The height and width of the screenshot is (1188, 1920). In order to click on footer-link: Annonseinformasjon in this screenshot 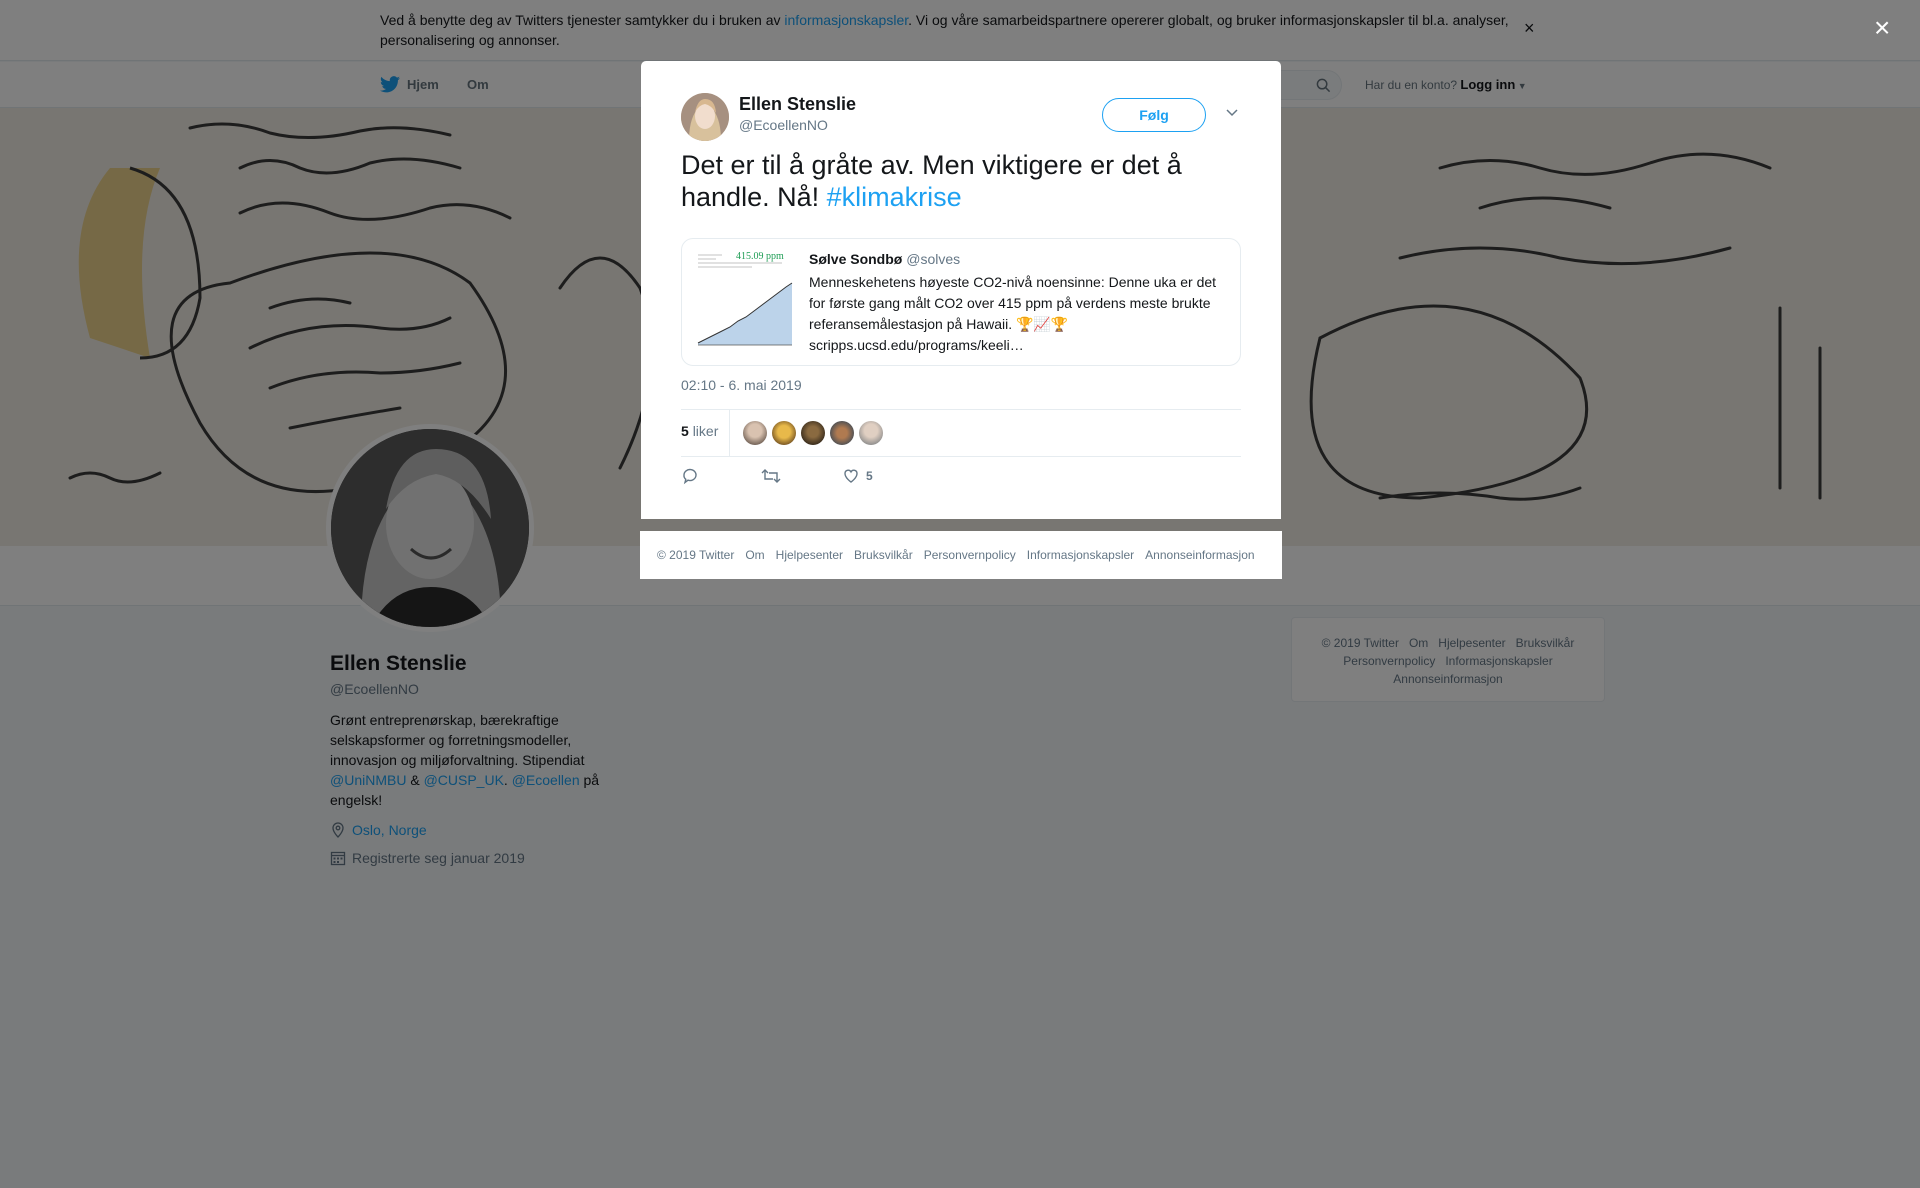, I will do `click(1199, 555)`.